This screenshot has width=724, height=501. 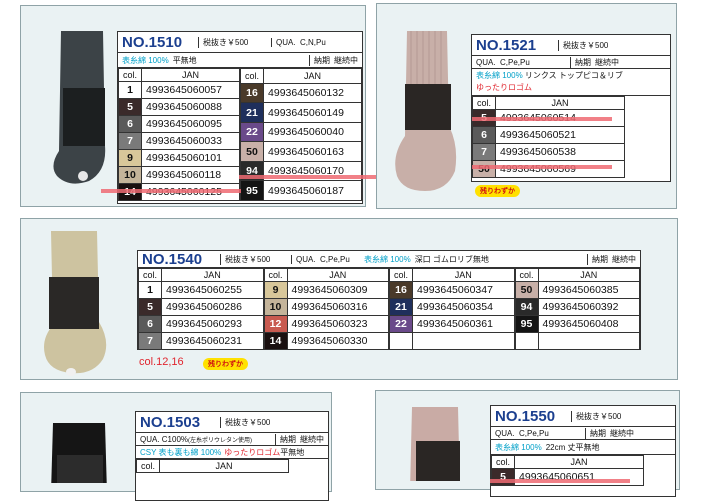 I want to click on table-row: 7 4993645060538, so click(x=548, y=152).